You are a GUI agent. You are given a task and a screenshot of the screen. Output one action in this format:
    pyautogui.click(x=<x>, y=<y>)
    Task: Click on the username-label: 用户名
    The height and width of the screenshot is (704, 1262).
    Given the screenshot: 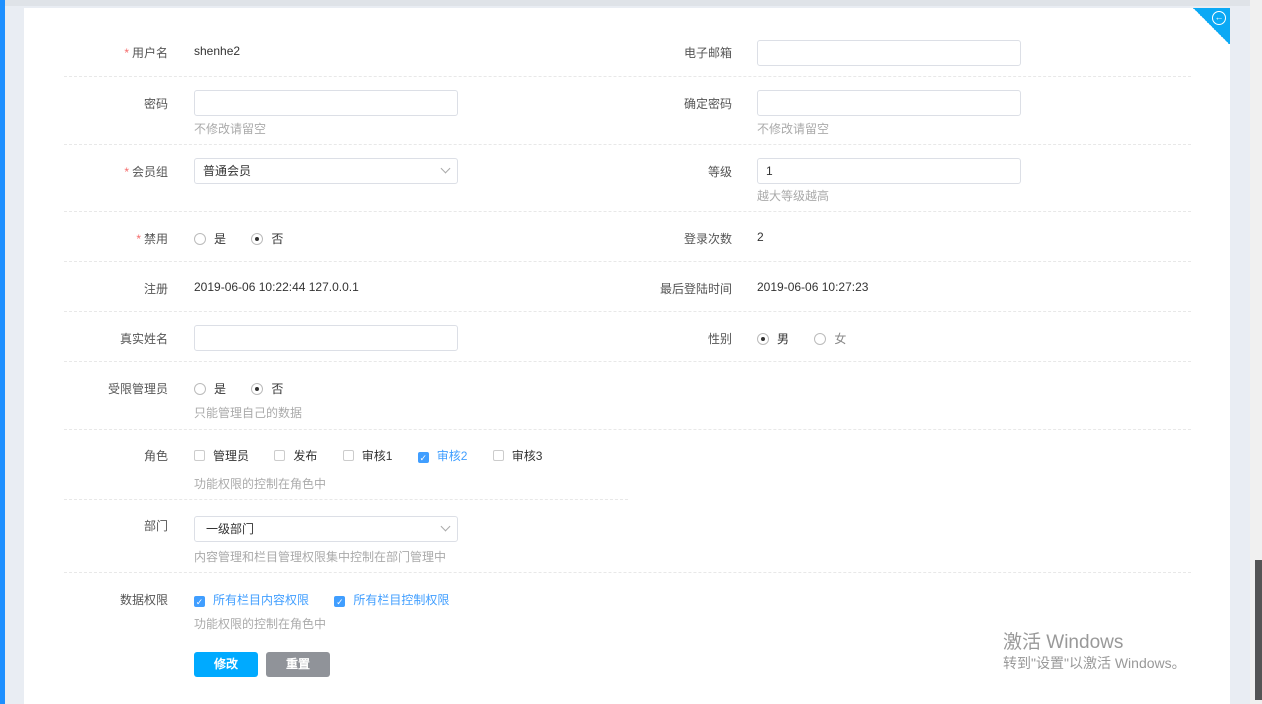 What is the action you would take?
    pyautogui.click(x=149, y=53)
    